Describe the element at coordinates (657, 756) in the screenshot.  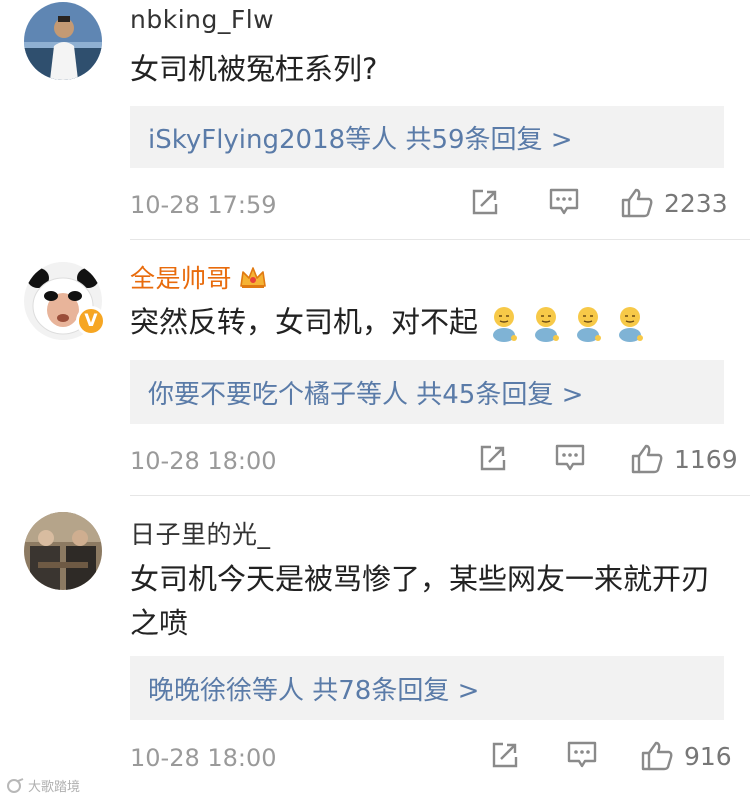
I see `thumbs-up-icon` at that location.